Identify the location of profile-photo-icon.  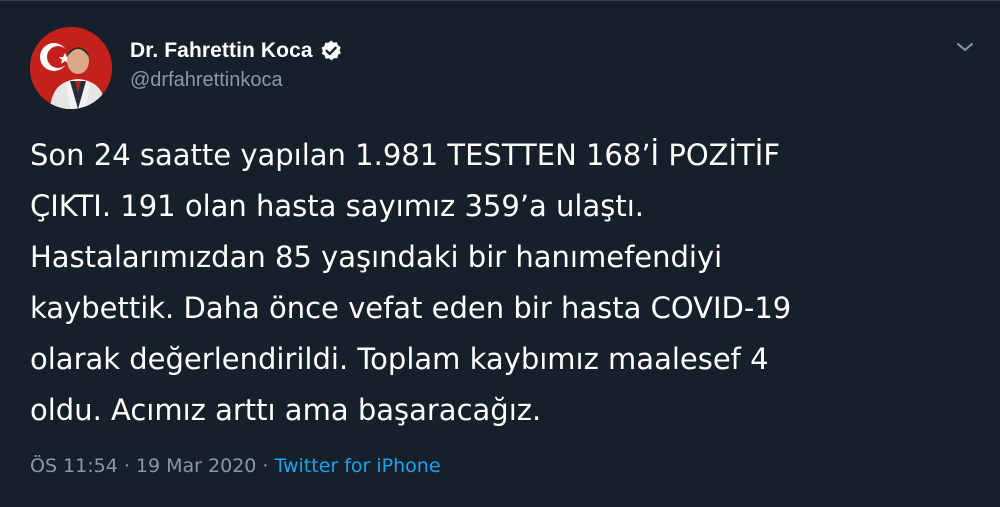
(71, 68).